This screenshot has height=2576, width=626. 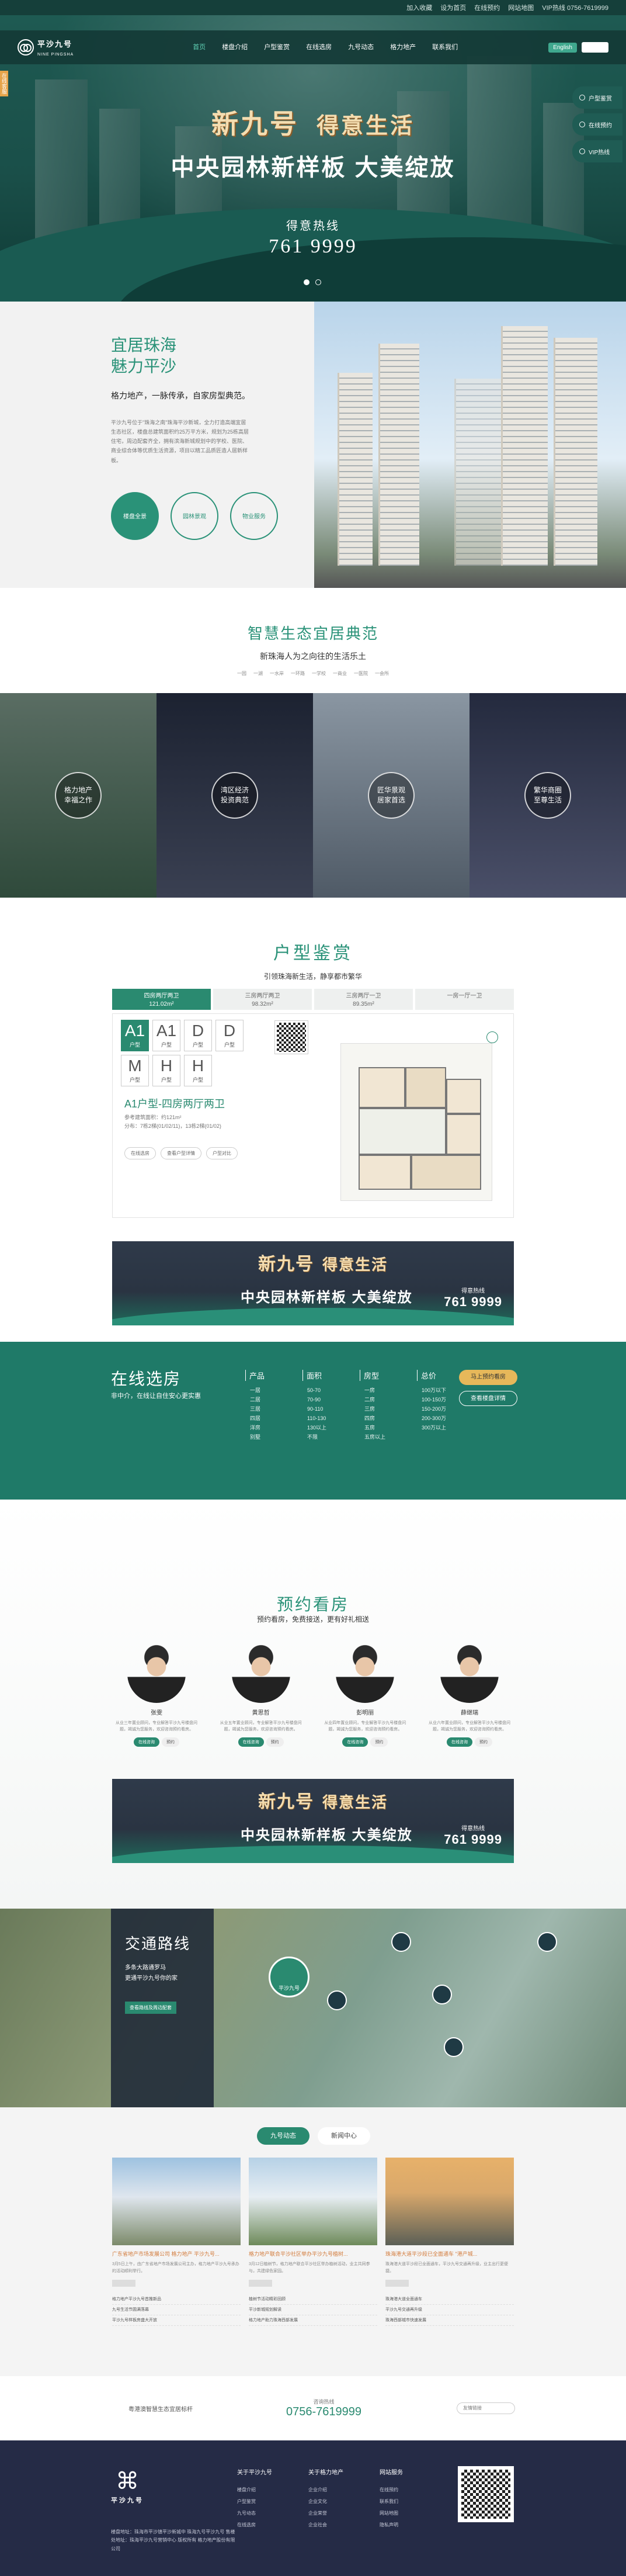 What do you see at coordinates (289, 1977) in the screenshot?
I see `project-location-pin: 平沙九号` at bounding box center [289, 1977].